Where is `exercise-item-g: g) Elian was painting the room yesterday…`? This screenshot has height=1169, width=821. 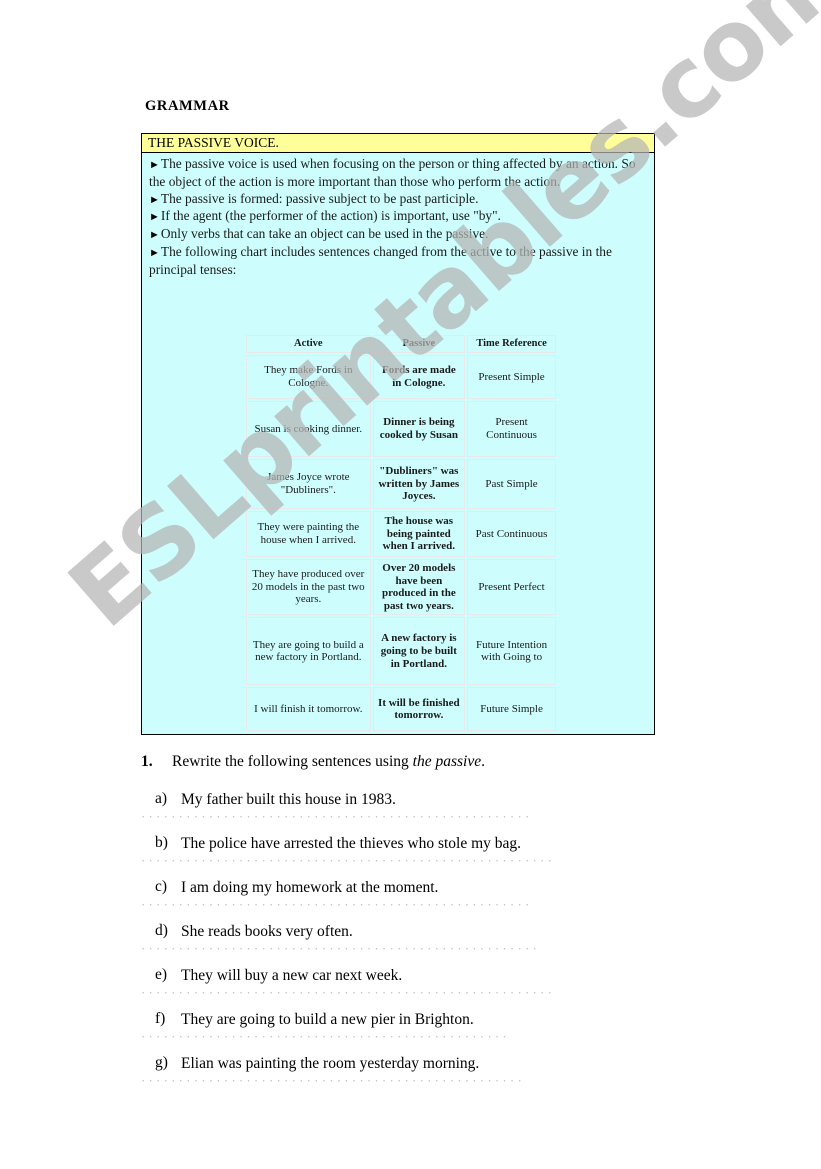
exercise-item-g: g) Elian was painting the room yesterday… is located at coordinates (421, 1069).